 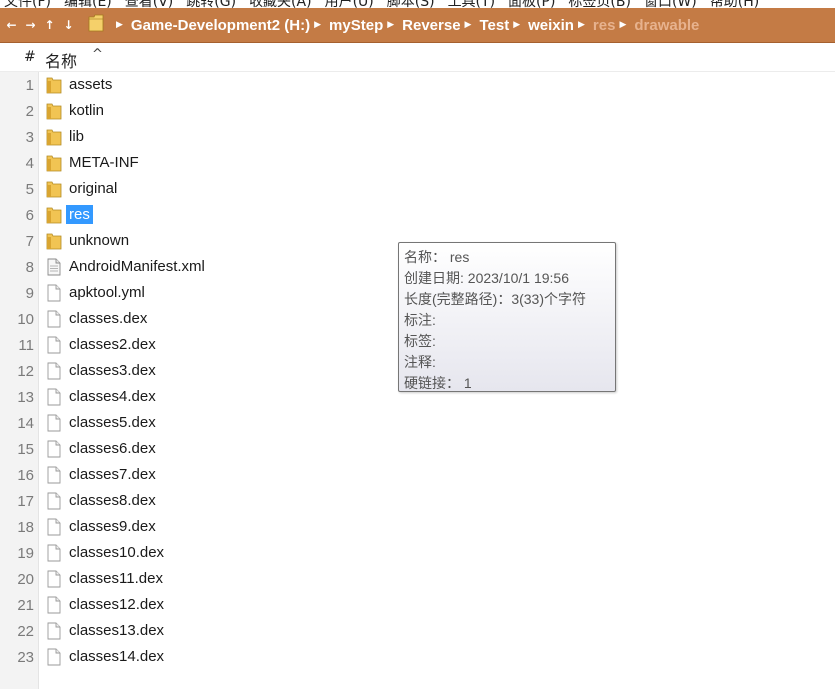 I want to click on breadcrumb-item: myStep, so click(x=356, y=25).